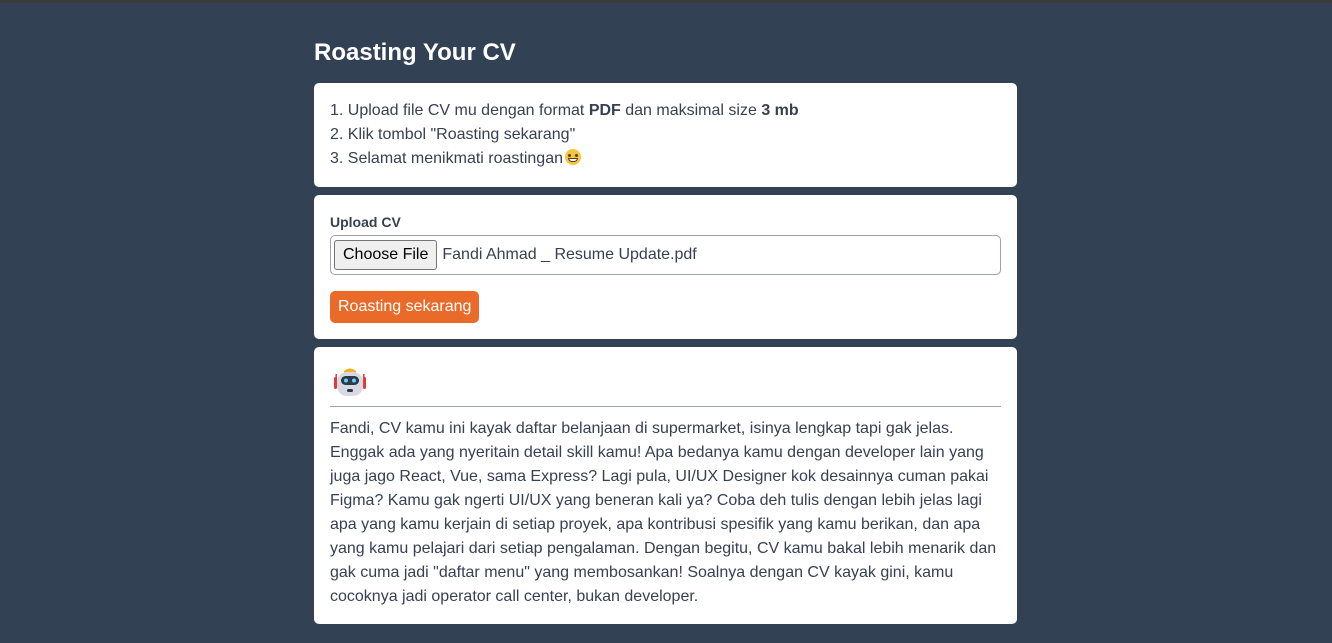 The width and height of the screenshot is (1332, 643). I want to click on step1-size: 3 mb, so click(780, 110).